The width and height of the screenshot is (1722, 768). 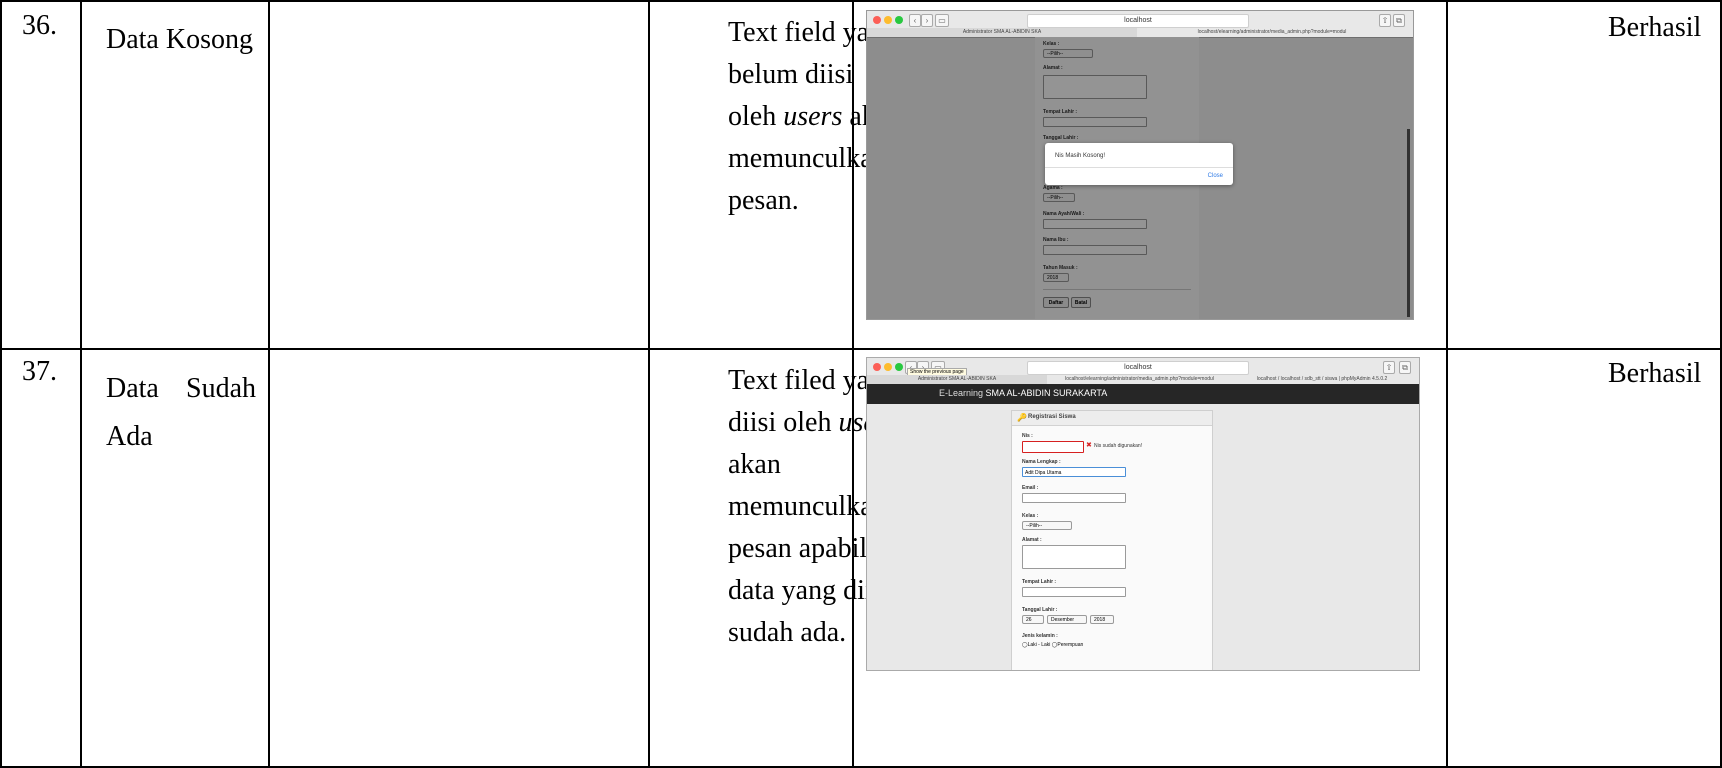 I want to click on site-title-prefix: E-Learning, so click(x=962, y=393).